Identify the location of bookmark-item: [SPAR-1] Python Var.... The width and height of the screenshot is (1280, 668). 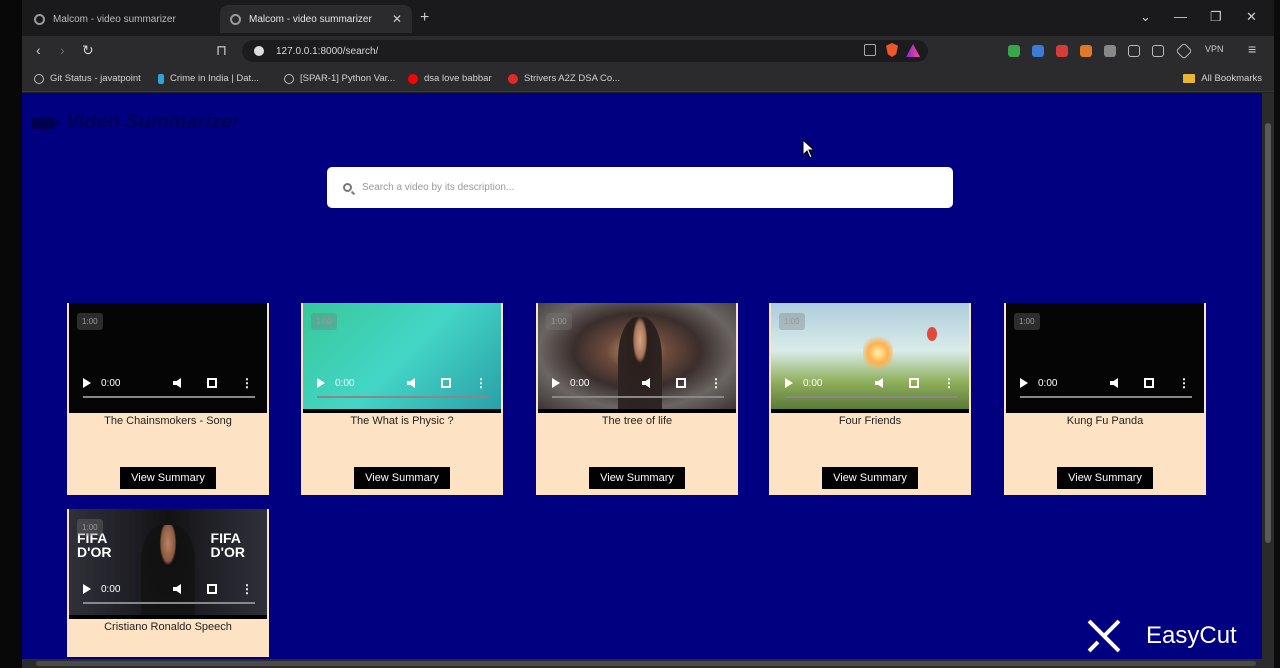
(339, 78).